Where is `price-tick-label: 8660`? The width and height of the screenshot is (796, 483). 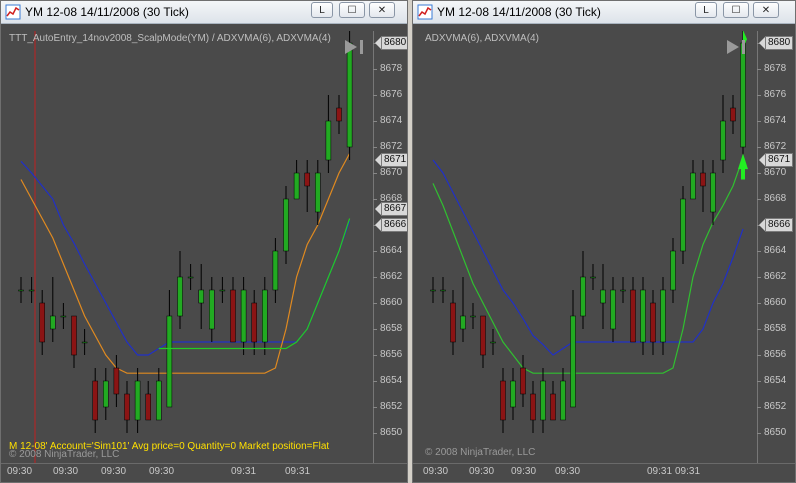
price-tick-label: 8660 is located at coordinates (391, 302).